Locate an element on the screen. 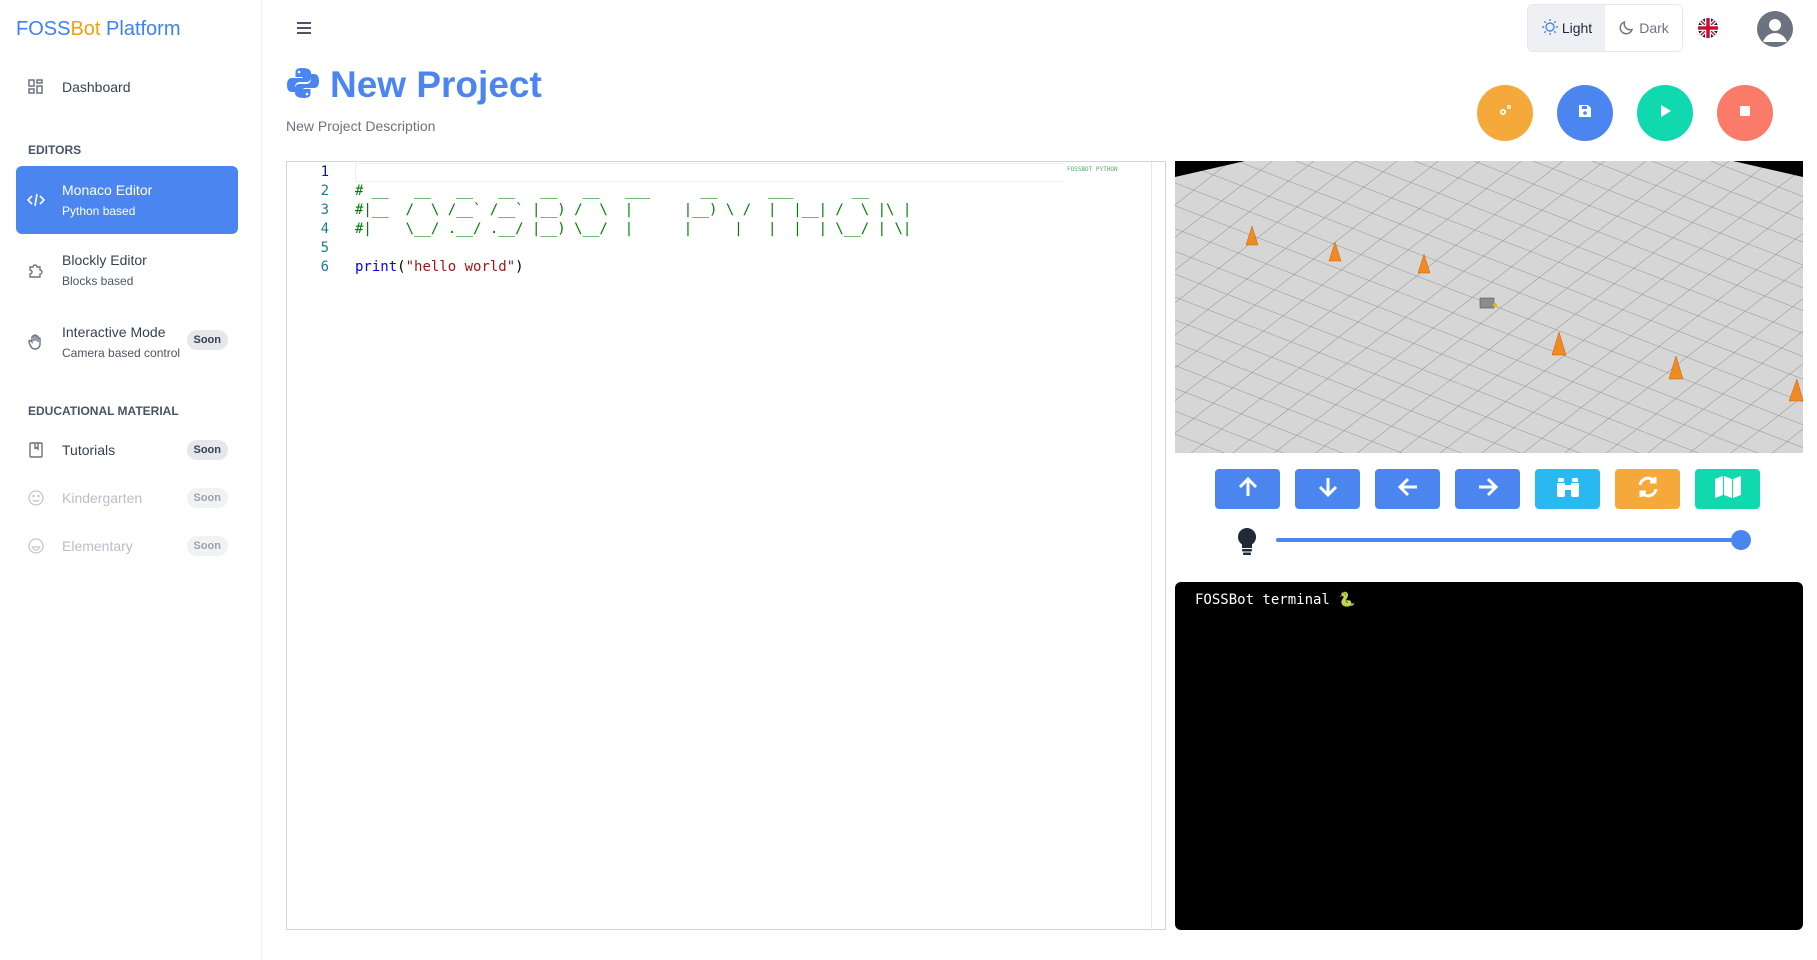 This screenshot has width=1817, height=960. section-editors-heading: EDITORS is located at coordinates (55, 150).